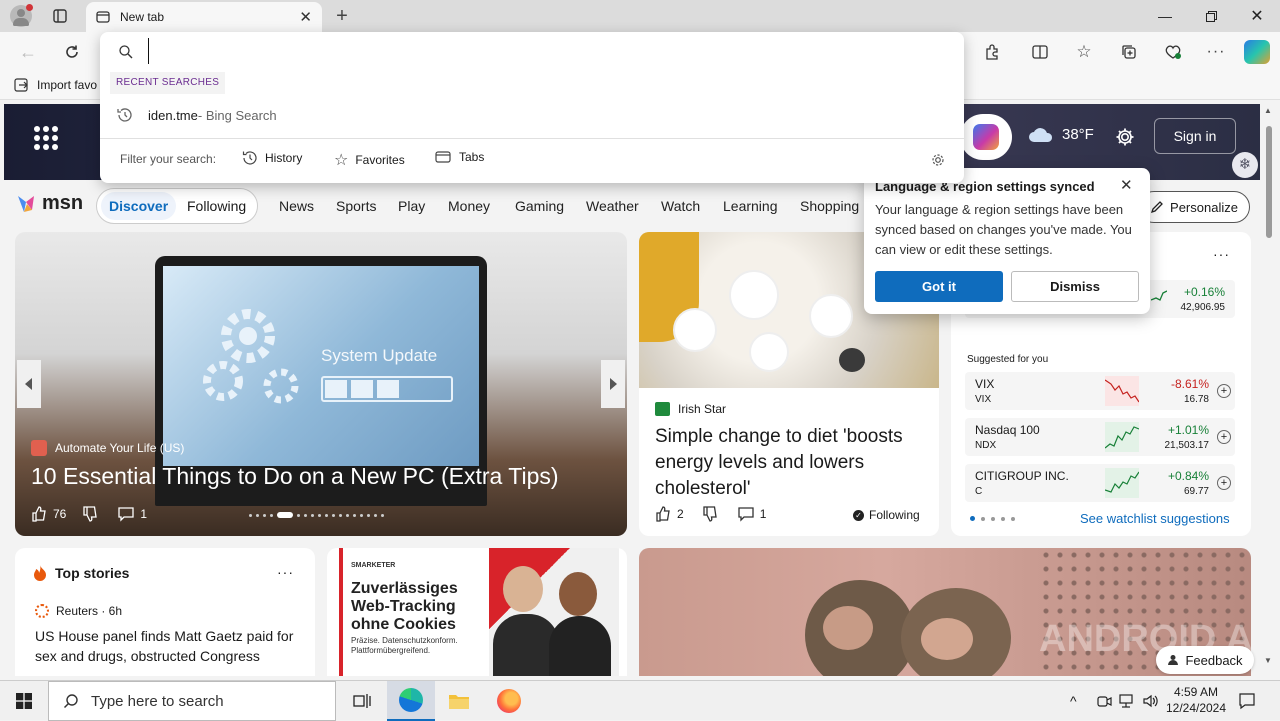 This screenshot has height=721, width=1280. Describe the element at coordinates (1100, 483) in the screenshot. I see `stock-row-citigroup: CITIGROUP INC. C +0.84% 69.77 +` at that location.